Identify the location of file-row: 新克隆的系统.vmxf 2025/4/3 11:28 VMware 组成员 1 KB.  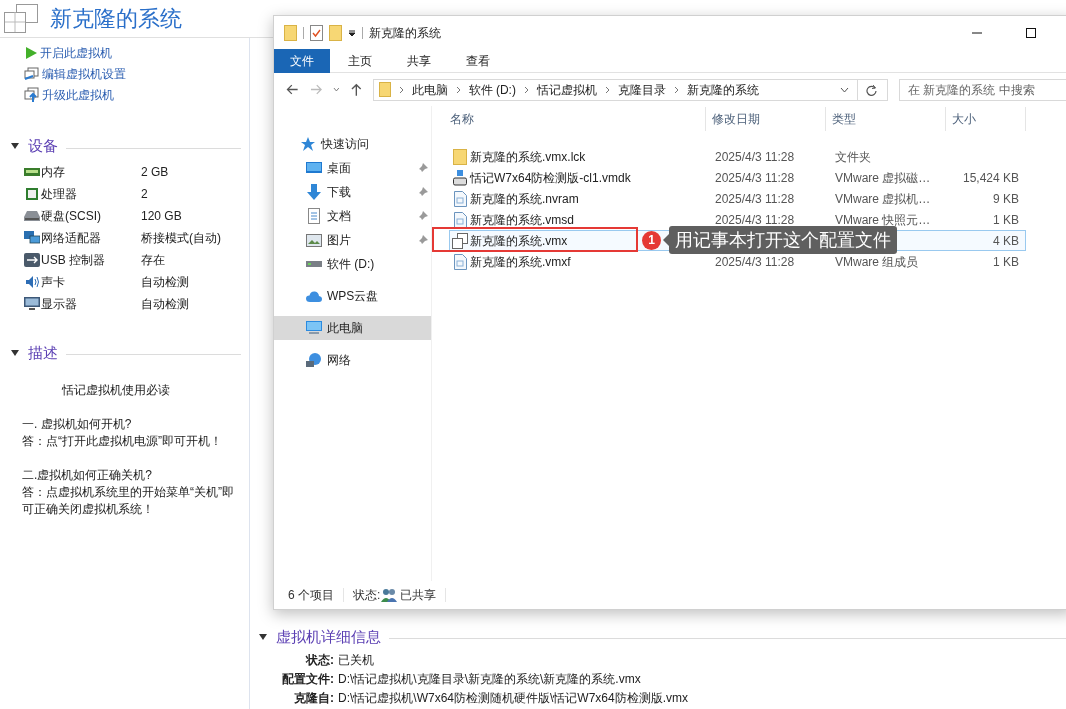
(737, 261).